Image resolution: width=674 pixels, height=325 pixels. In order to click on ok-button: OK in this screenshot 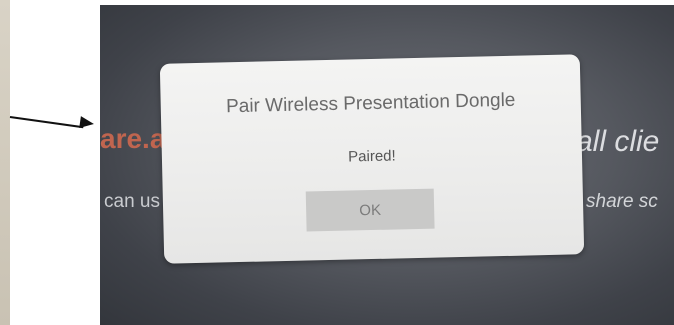, I will do `click(370, 210)`.